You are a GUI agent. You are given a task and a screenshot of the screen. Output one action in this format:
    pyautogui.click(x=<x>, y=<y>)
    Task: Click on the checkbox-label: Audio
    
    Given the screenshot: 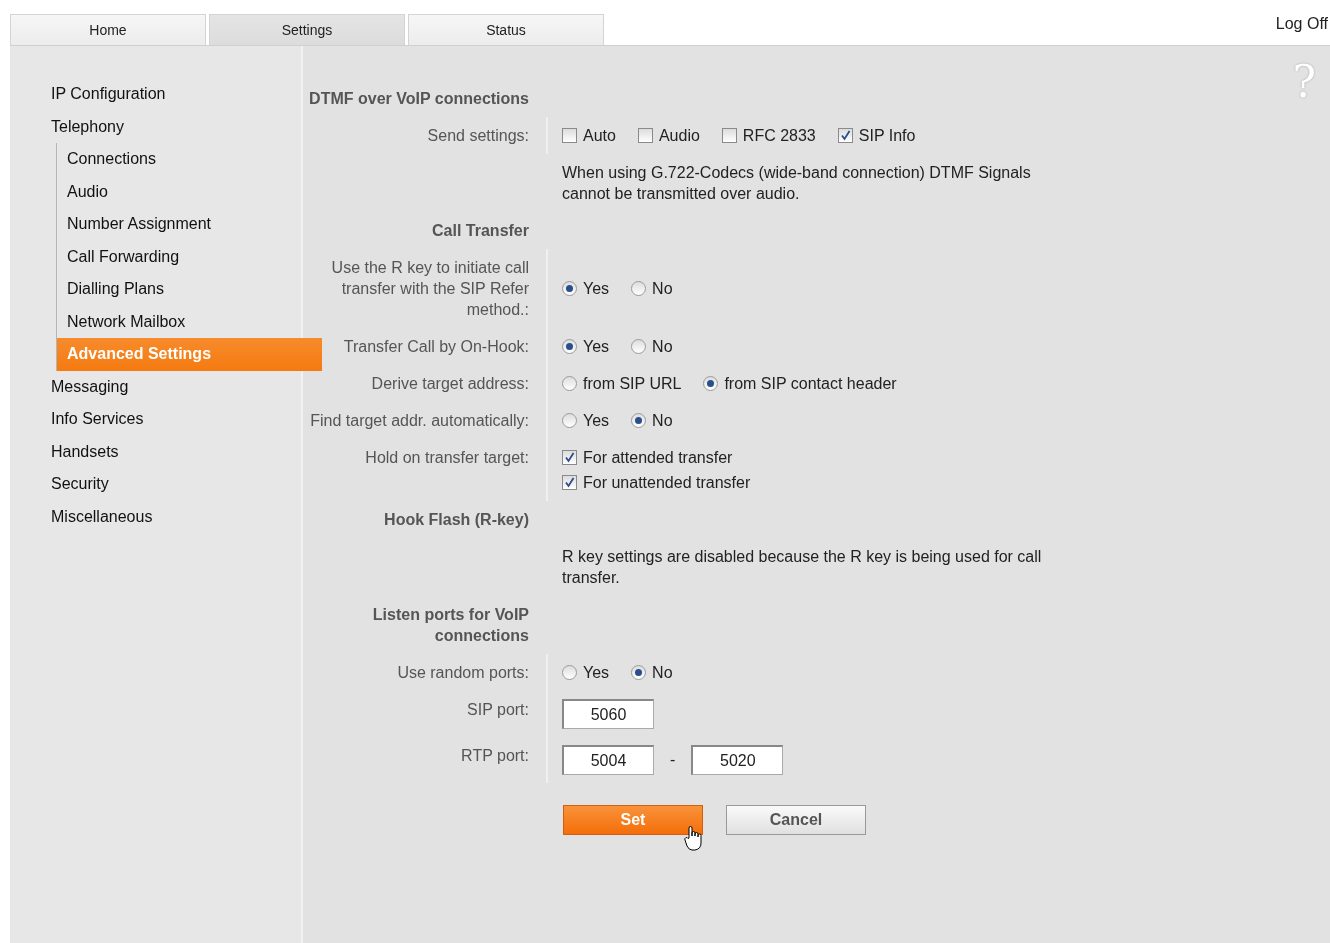 What is the action you would take?
    pyautogui.click(x=679, y=136)
    